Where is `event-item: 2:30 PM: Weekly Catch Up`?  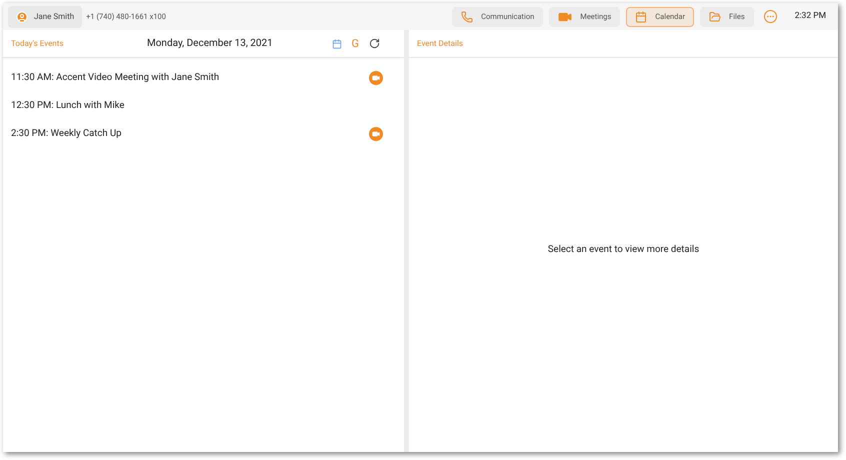 event-item: 2:30 PM: Weekly Catch Up is located at coordinates (203, 134).